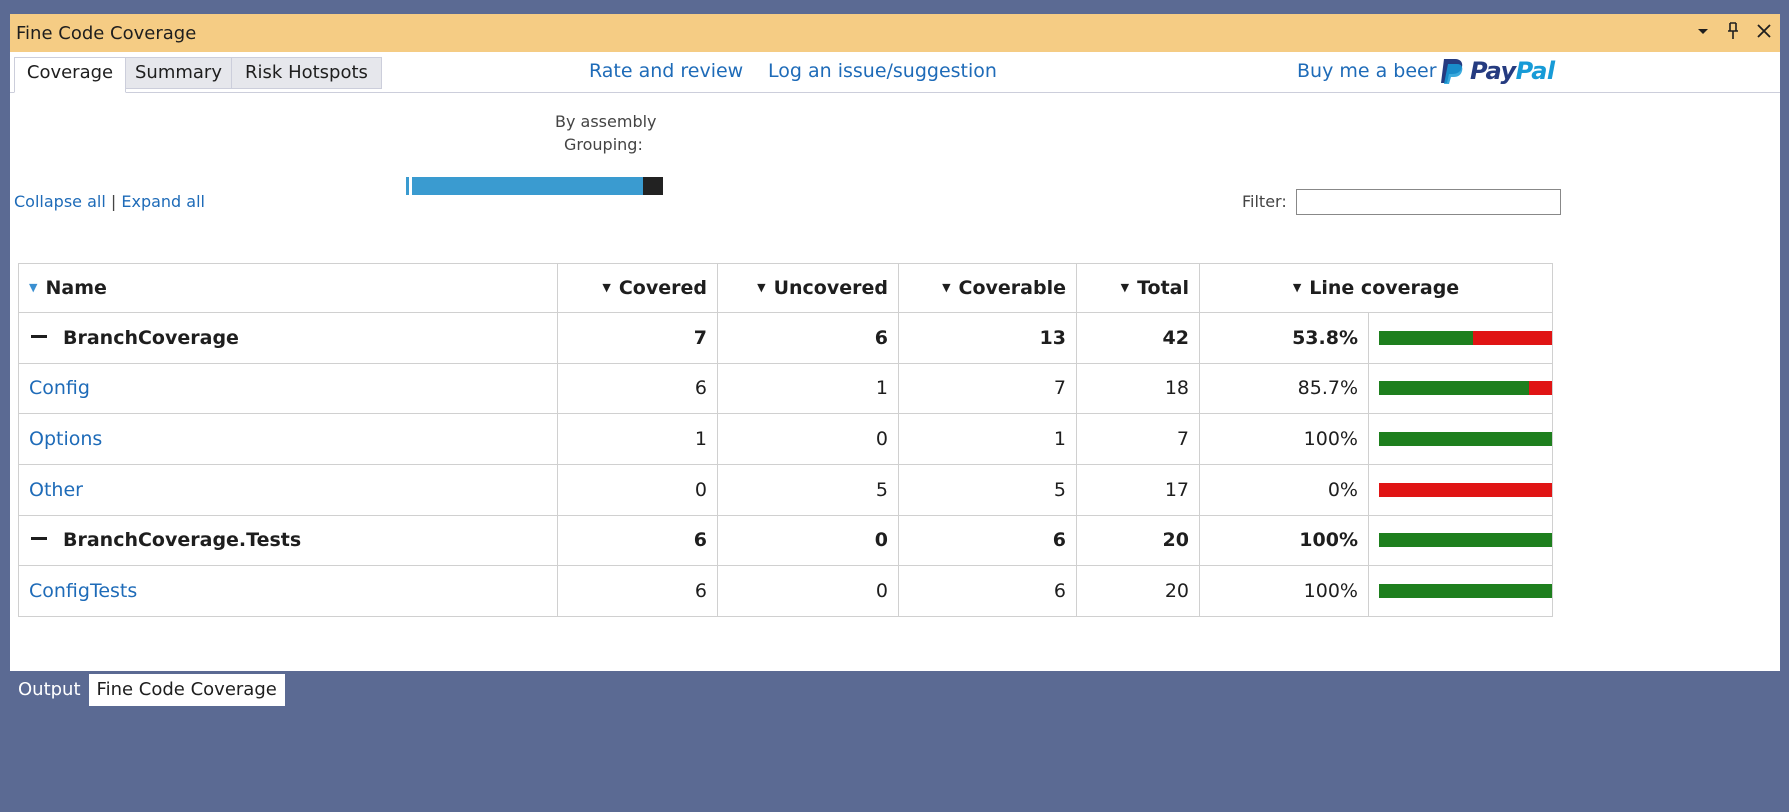  What do you see at coordinates (288, 439) in the screenshot?
I see `name-cell: Options` at bounding box center [288, 439].